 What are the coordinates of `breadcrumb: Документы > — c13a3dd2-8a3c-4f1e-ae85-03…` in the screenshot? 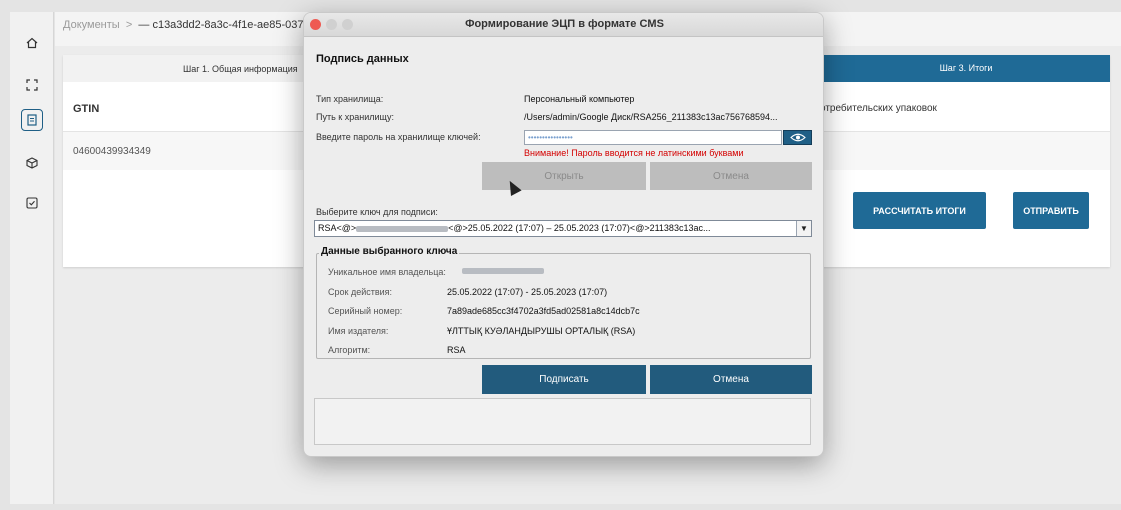 It's located at (192, 25).